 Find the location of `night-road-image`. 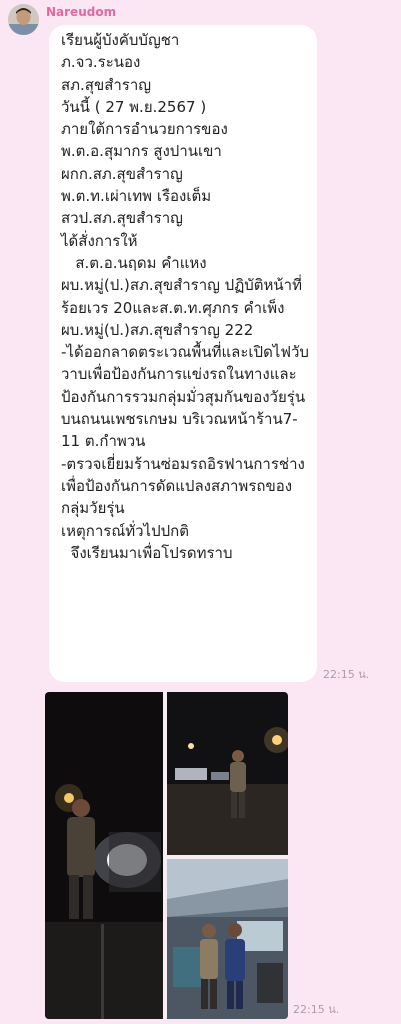

night-road-image is located at coordinates (227, 773).